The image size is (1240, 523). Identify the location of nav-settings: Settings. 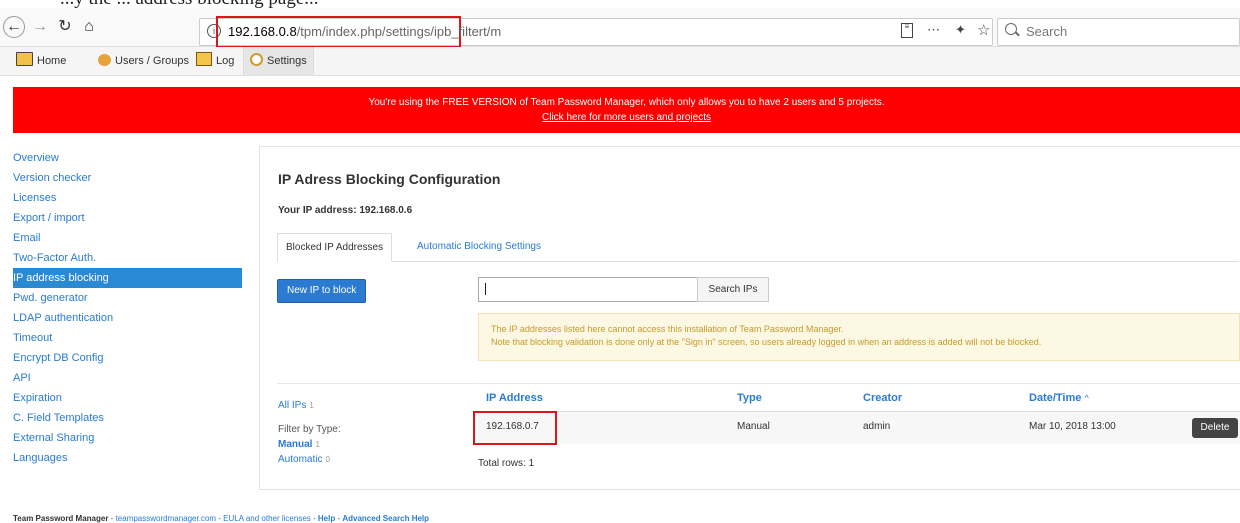
(278, 61).